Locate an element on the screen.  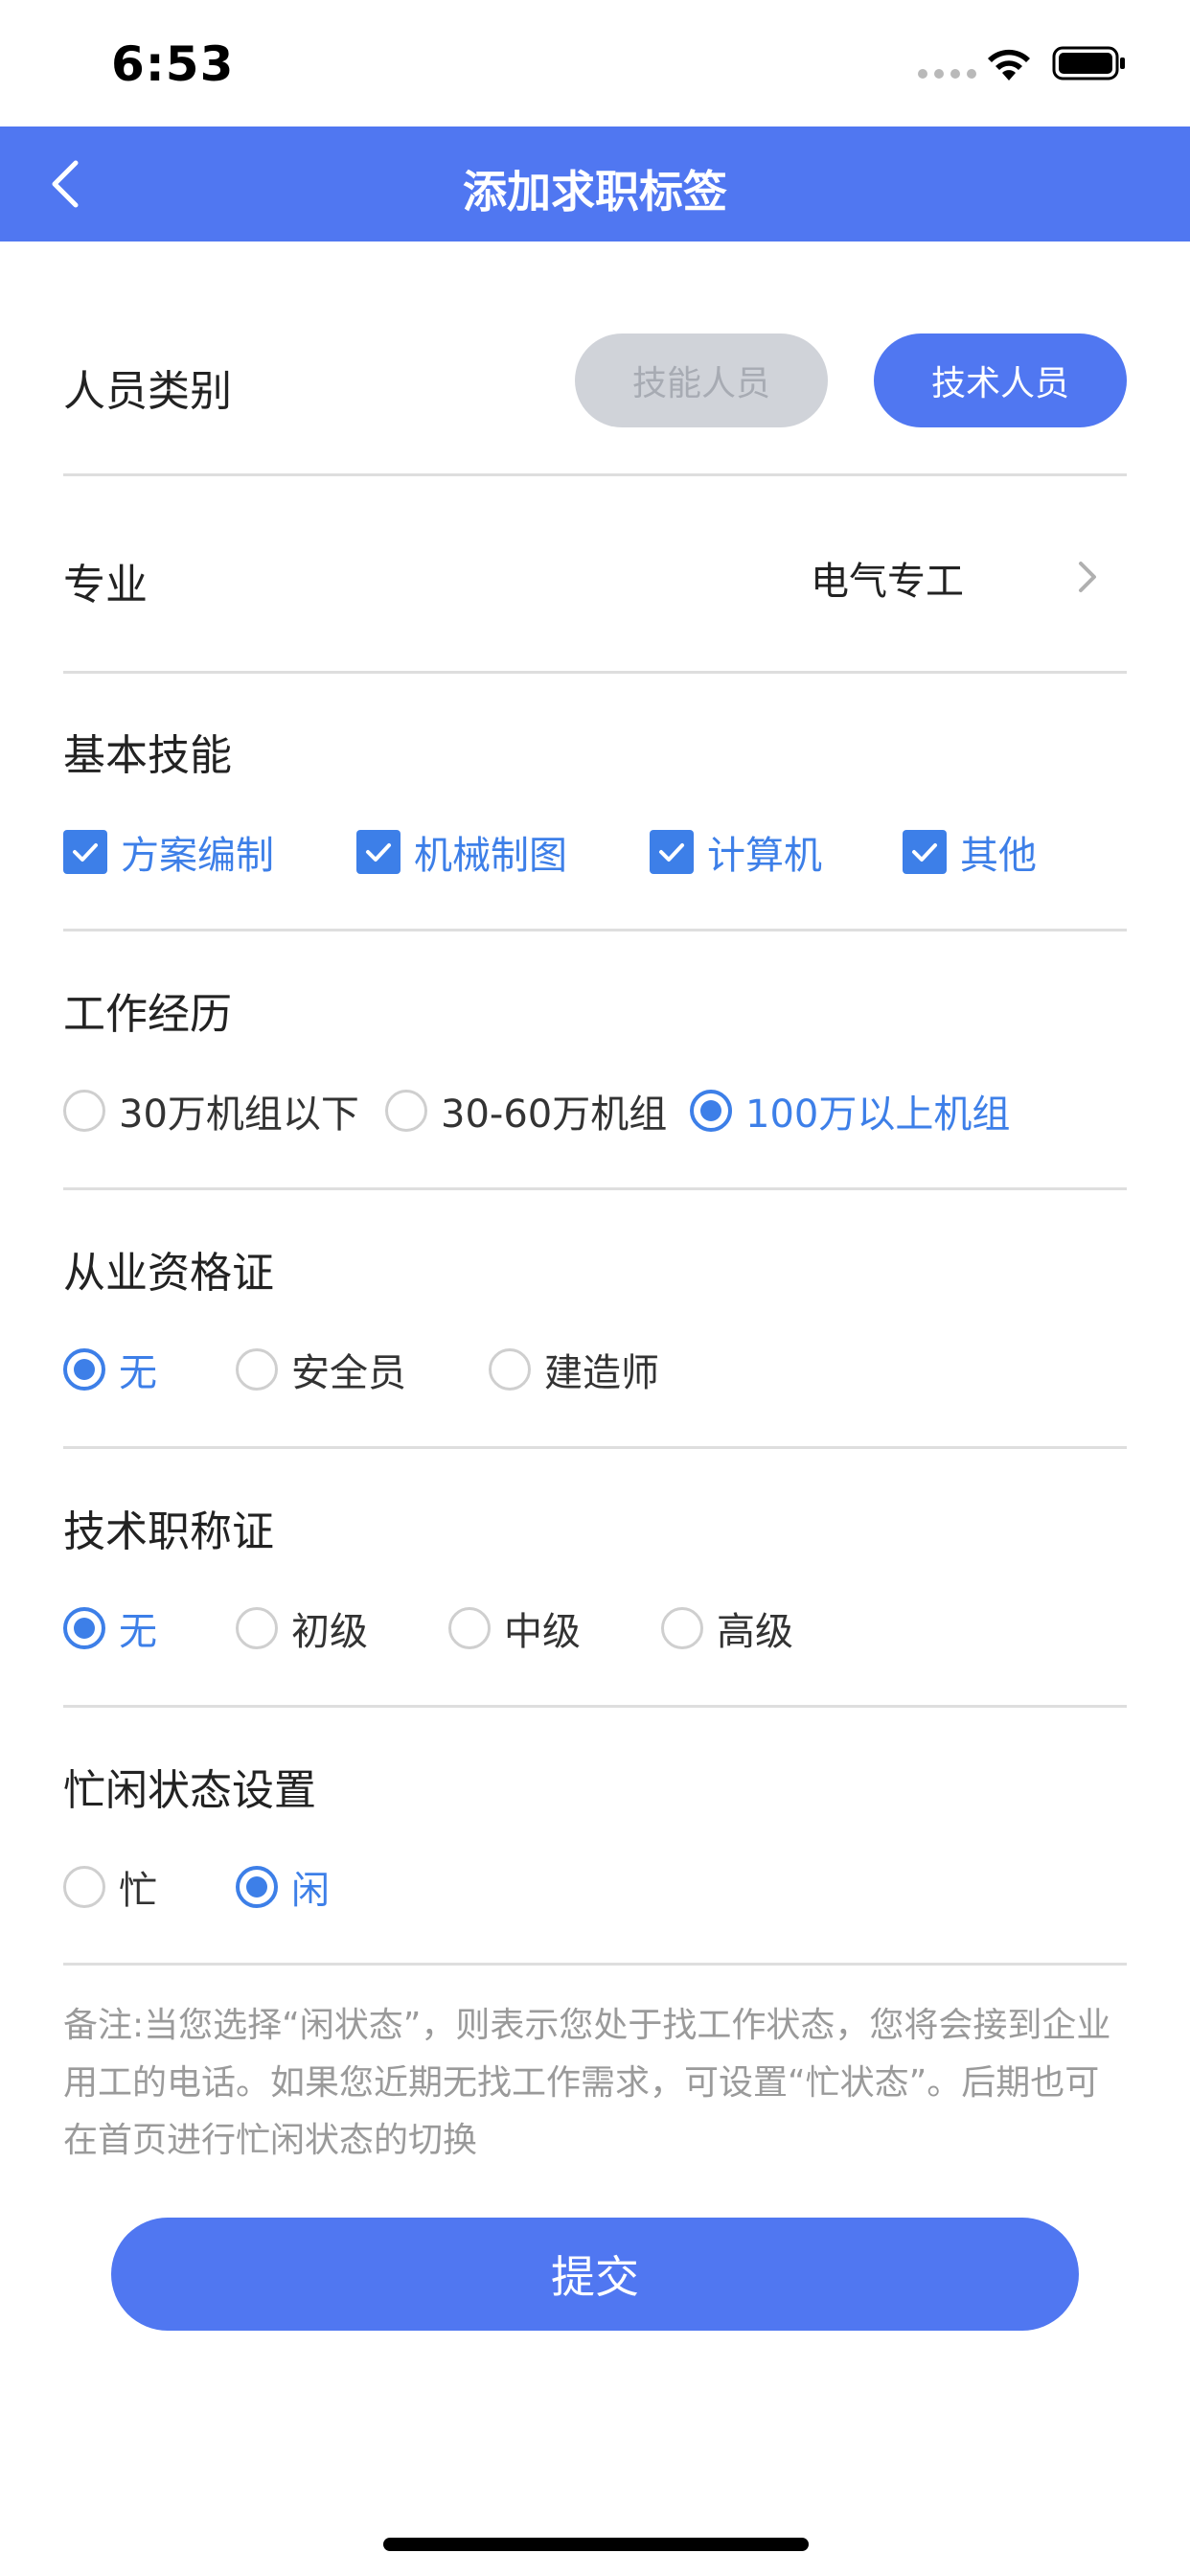
experience-option-label: 30-60万机组 is located at coordinates (555, 1114).